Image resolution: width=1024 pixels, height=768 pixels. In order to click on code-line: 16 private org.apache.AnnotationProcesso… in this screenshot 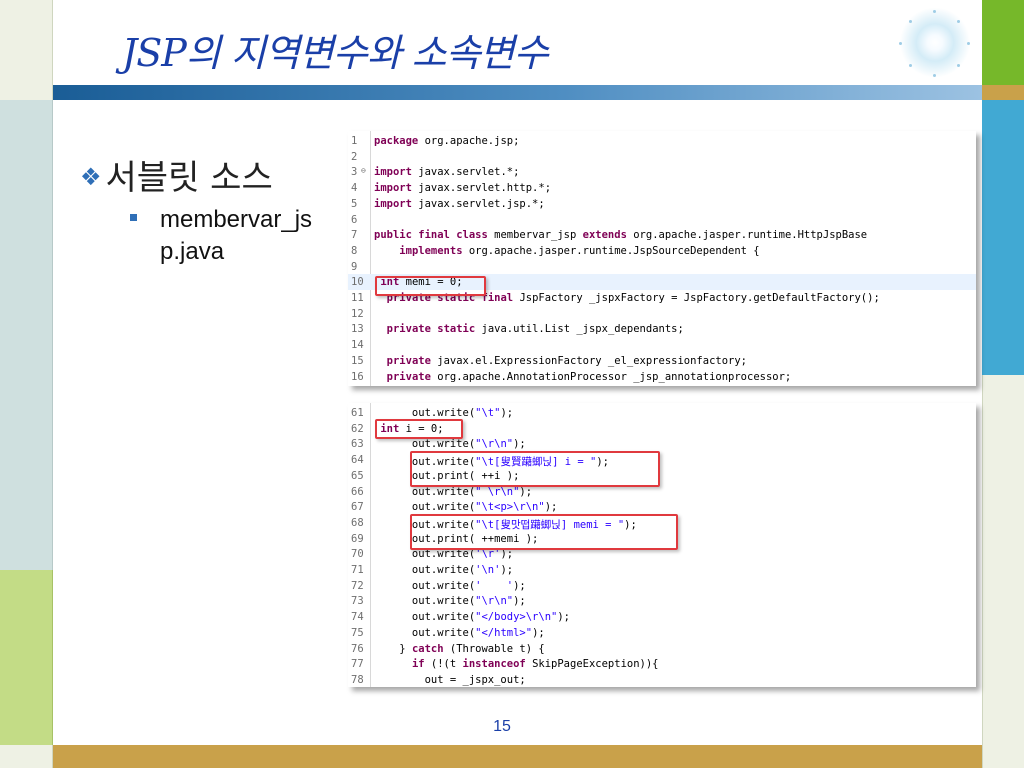, I will do `click(662, 377)`.